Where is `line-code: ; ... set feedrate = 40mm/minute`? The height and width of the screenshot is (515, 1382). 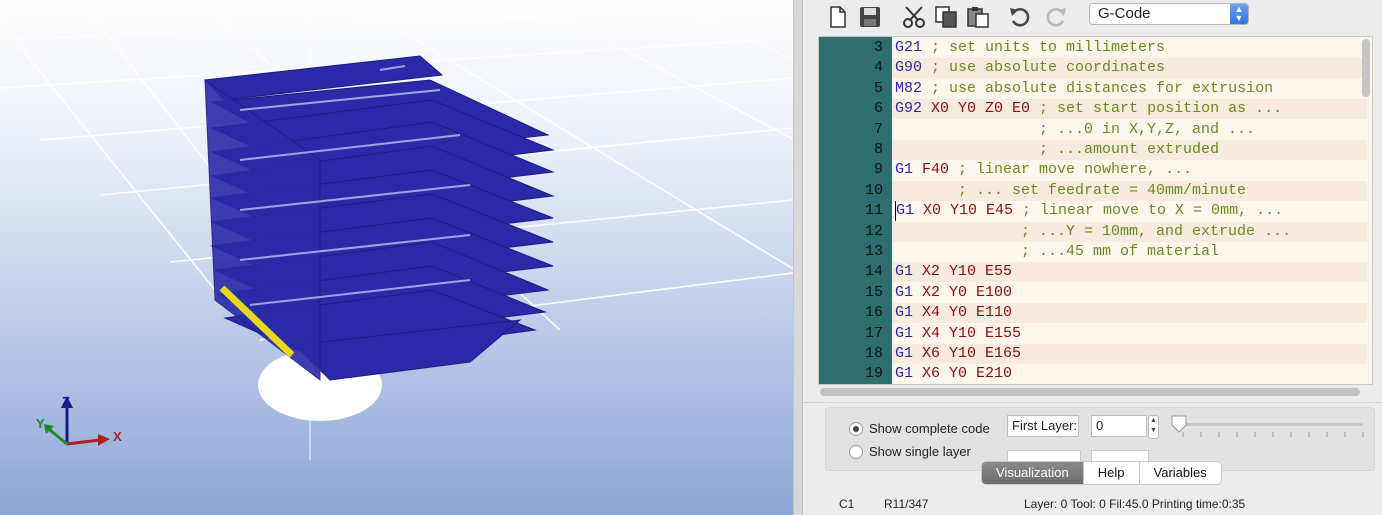 line-code: ; ... set feedrate = 40mm/minute is located at coordinates (1070, 191).